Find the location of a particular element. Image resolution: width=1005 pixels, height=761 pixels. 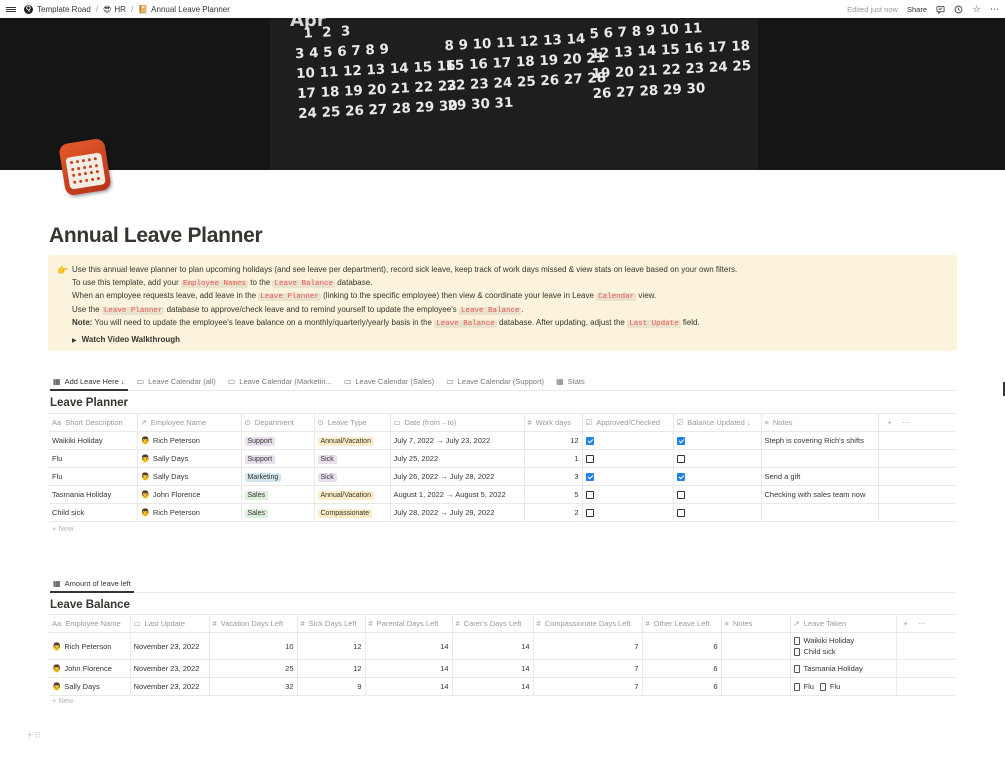

column-header-date: ▭ Date (from→to) is located at coordinates (457, 422).